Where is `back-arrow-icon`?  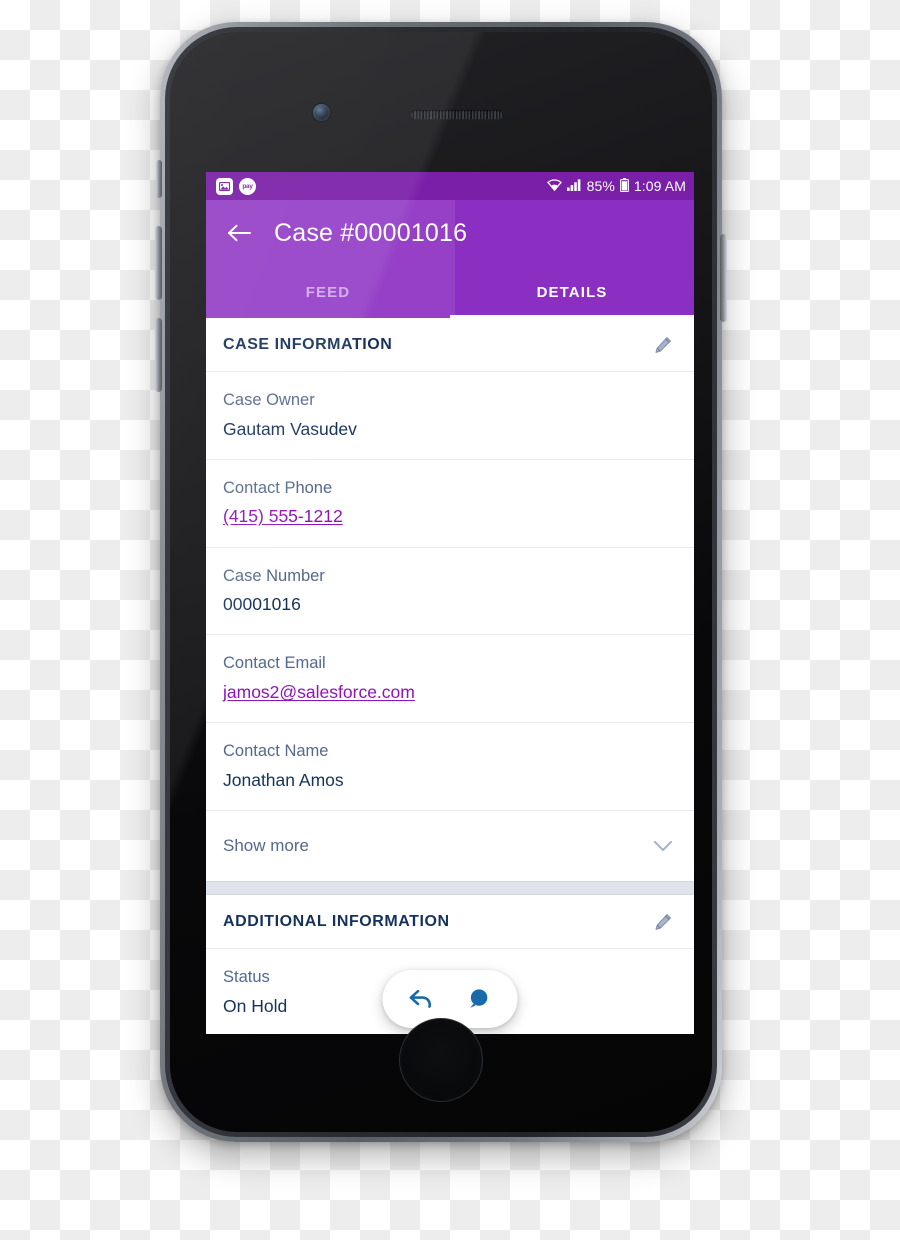 back-arrow-icon is located at coordinates (239, 233).